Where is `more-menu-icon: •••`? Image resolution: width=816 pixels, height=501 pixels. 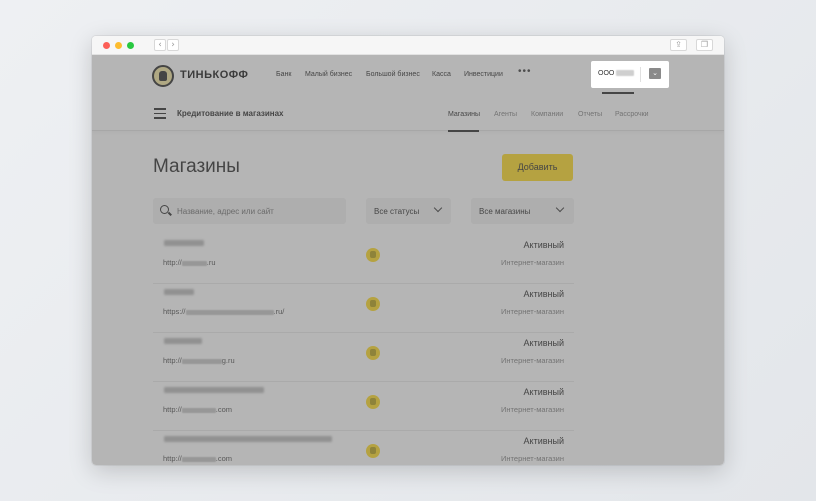
more-menu-icon: ••• is located at coordinates (525, 71).